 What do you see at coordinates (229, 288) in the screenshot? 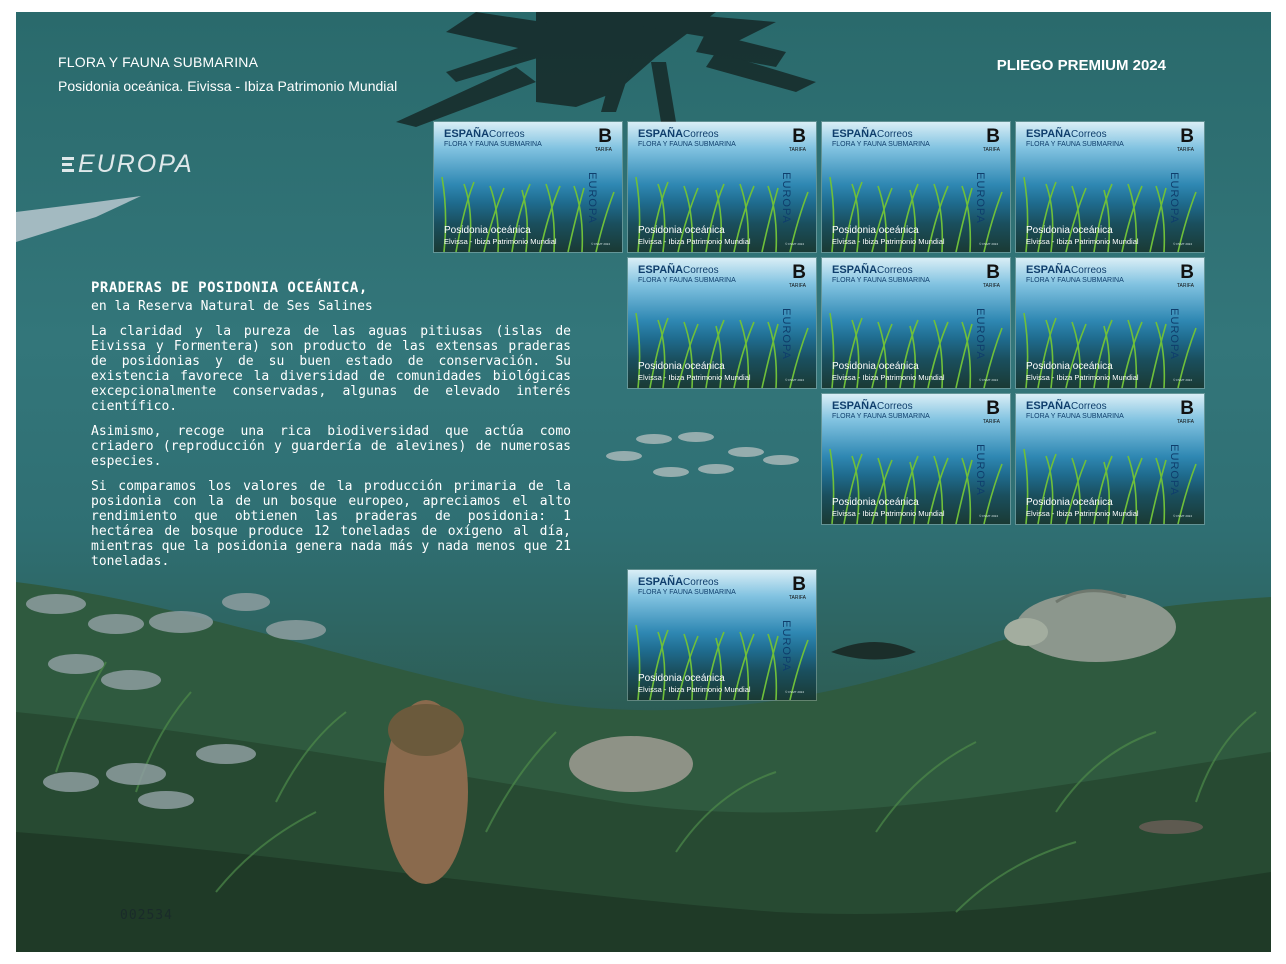
I see `description-title: PRADERAS DE POSIDONIA OCEÁNICA,` at bounding box center [229, 288].